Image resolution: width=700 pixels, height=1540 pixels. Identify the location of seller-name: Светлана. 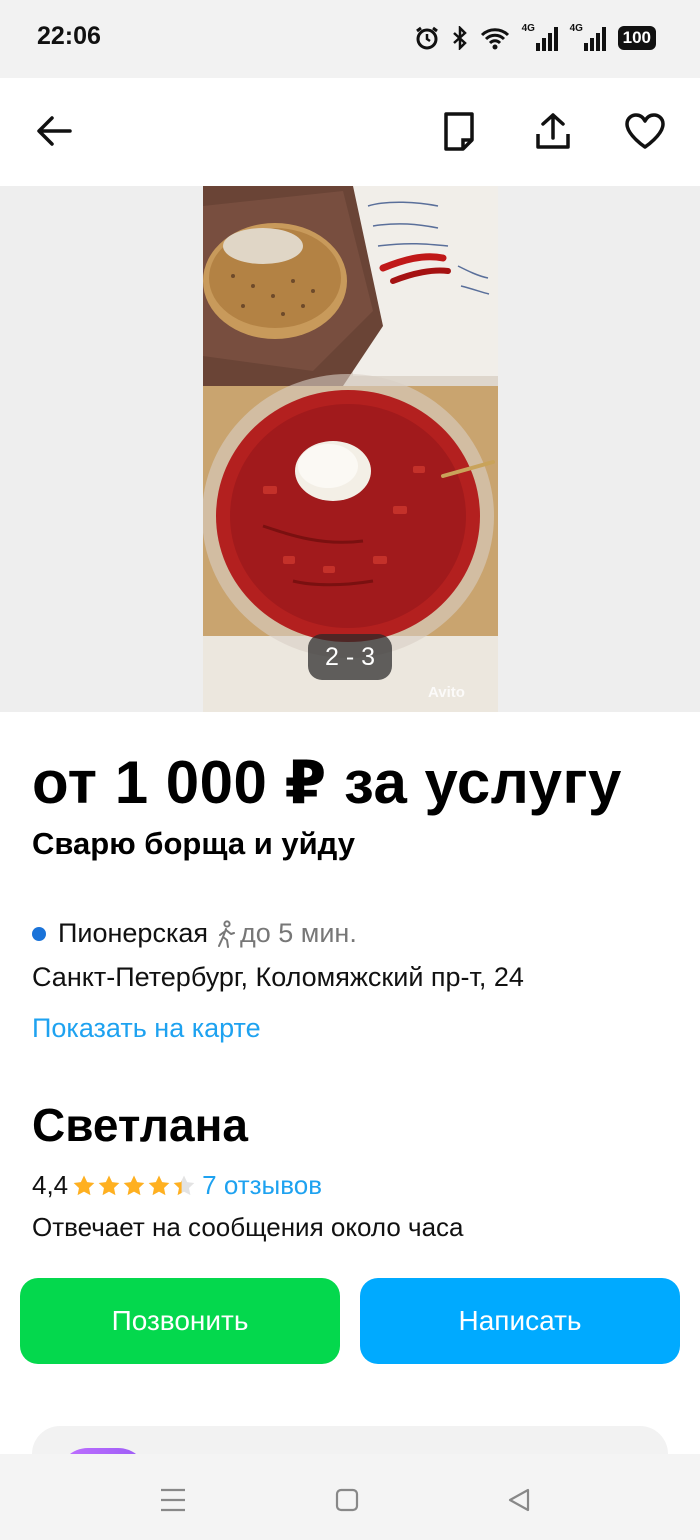
(140, 1125).